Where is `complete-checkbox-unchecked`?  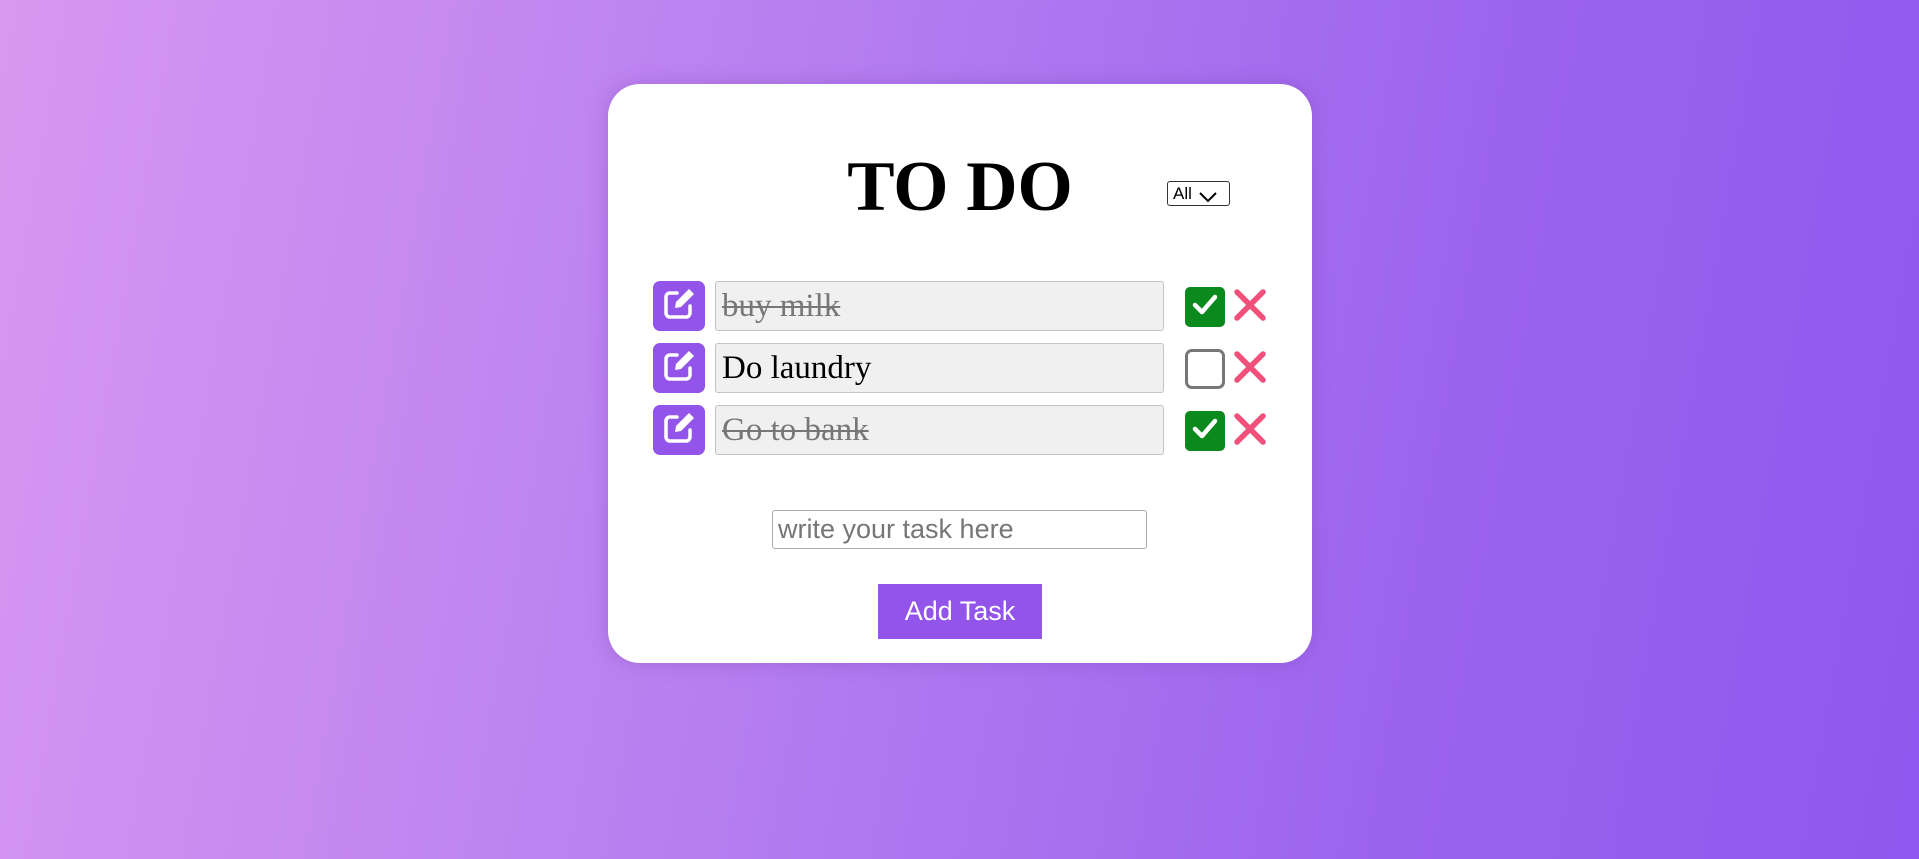
complete-checkbox-unchecked is located at coordinates (1205, 369).